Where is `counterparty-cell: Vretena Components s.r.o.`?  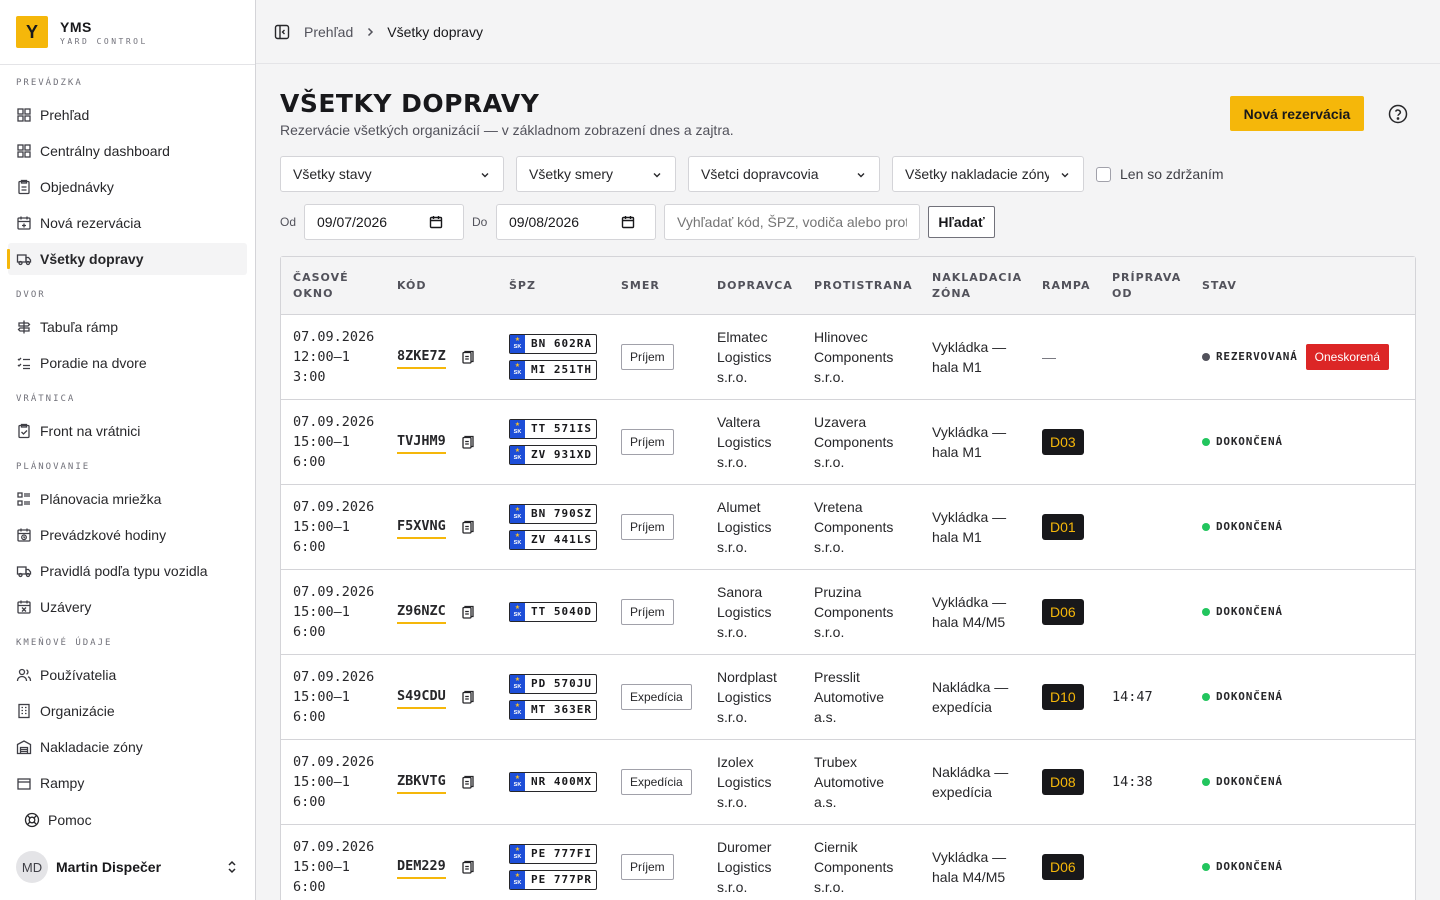 counterparty-cell: Vretena Components s.r.o. is located at coordinates (870, 527).